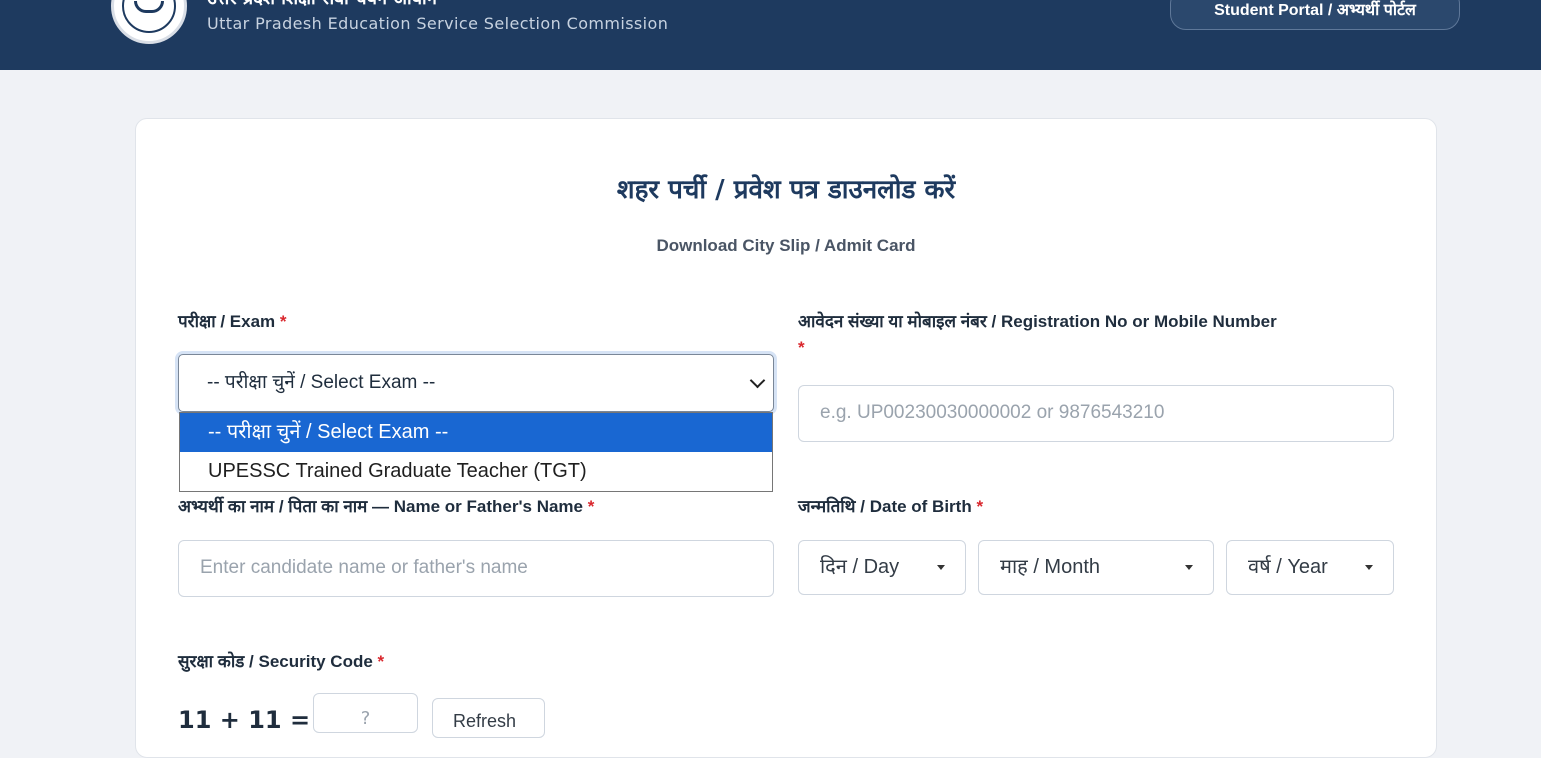 The height and width of the screenshot is (758, 1541). I want to click on dob-year-select: वर्ष / Year, so click(1310, 567).